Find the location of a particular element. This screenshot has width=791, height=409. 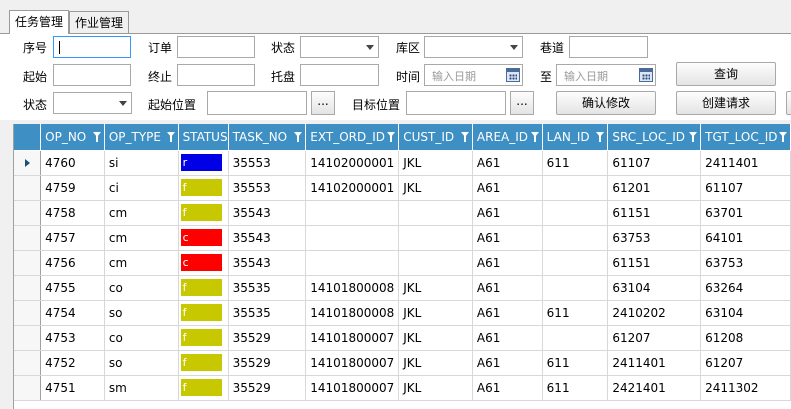

cell-op-no: 4751 is located at coordinates (72, 388).